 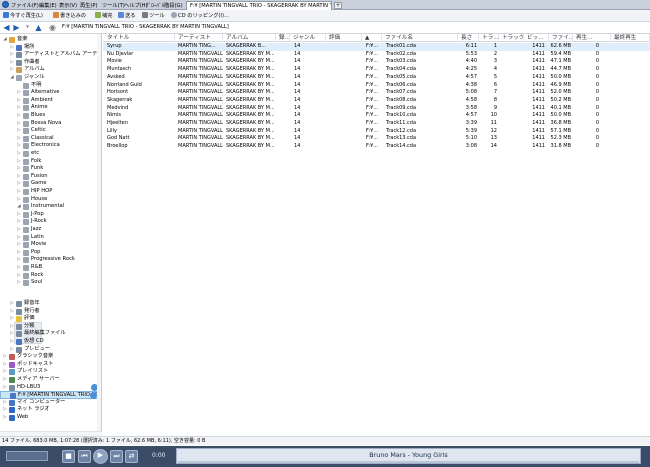 I want to click on menu-edit: 編集(E), so click(x=48, y=5).